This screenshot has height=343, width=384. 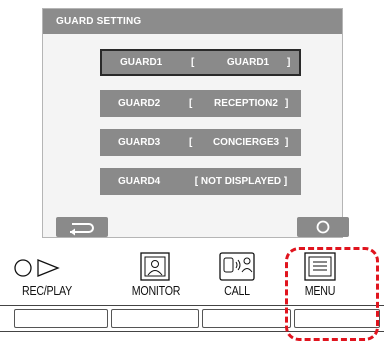 I want to click on ok-button, so click(x=323, y=227).